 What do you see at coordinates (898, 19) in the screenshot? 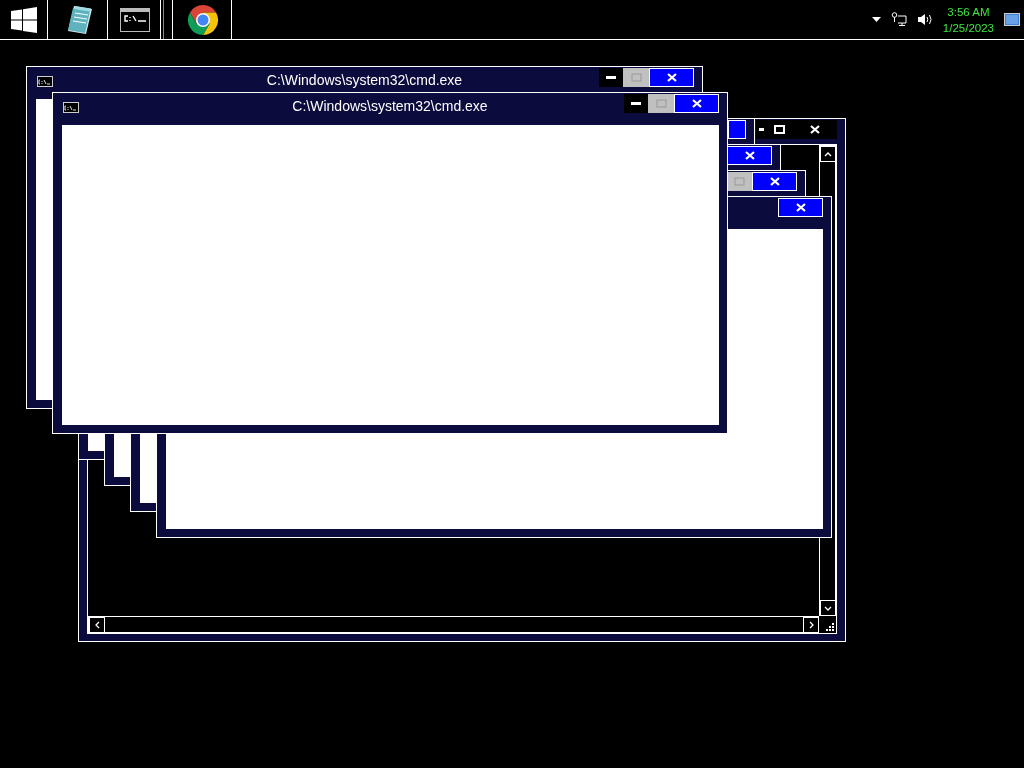
I see `network-icon` at bounding box center [898, 19].